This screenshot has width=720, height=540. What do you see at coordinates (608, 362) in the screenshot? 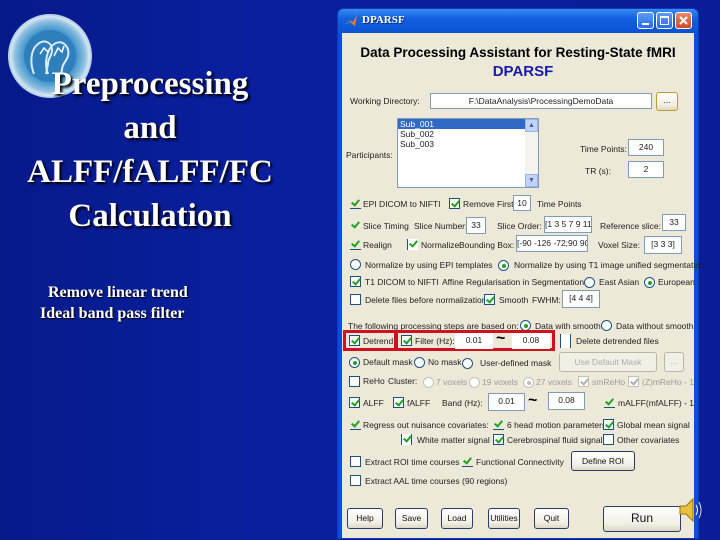
I see `use-default-mask-button: Use Default Mask` at bounding box center [608, 362].